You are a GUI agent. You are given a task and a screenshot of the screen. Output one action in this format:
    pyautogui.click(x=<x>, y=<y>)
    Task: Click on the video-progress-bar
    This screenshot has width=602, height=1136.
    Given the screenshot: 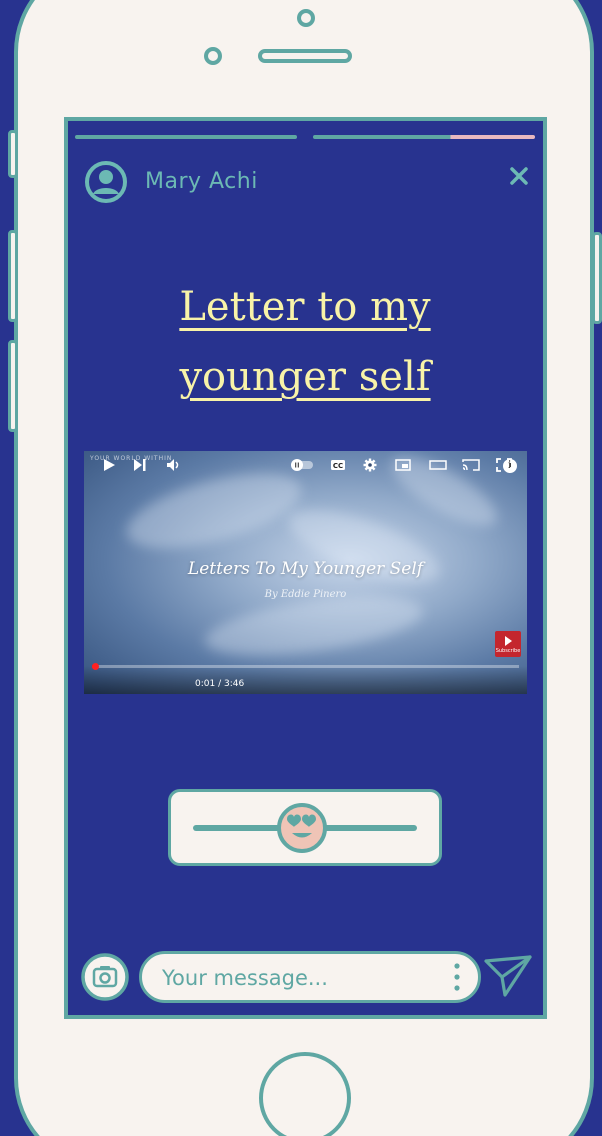 What is the action you would take?
    pyautogui.click(x=305, y=666)
    